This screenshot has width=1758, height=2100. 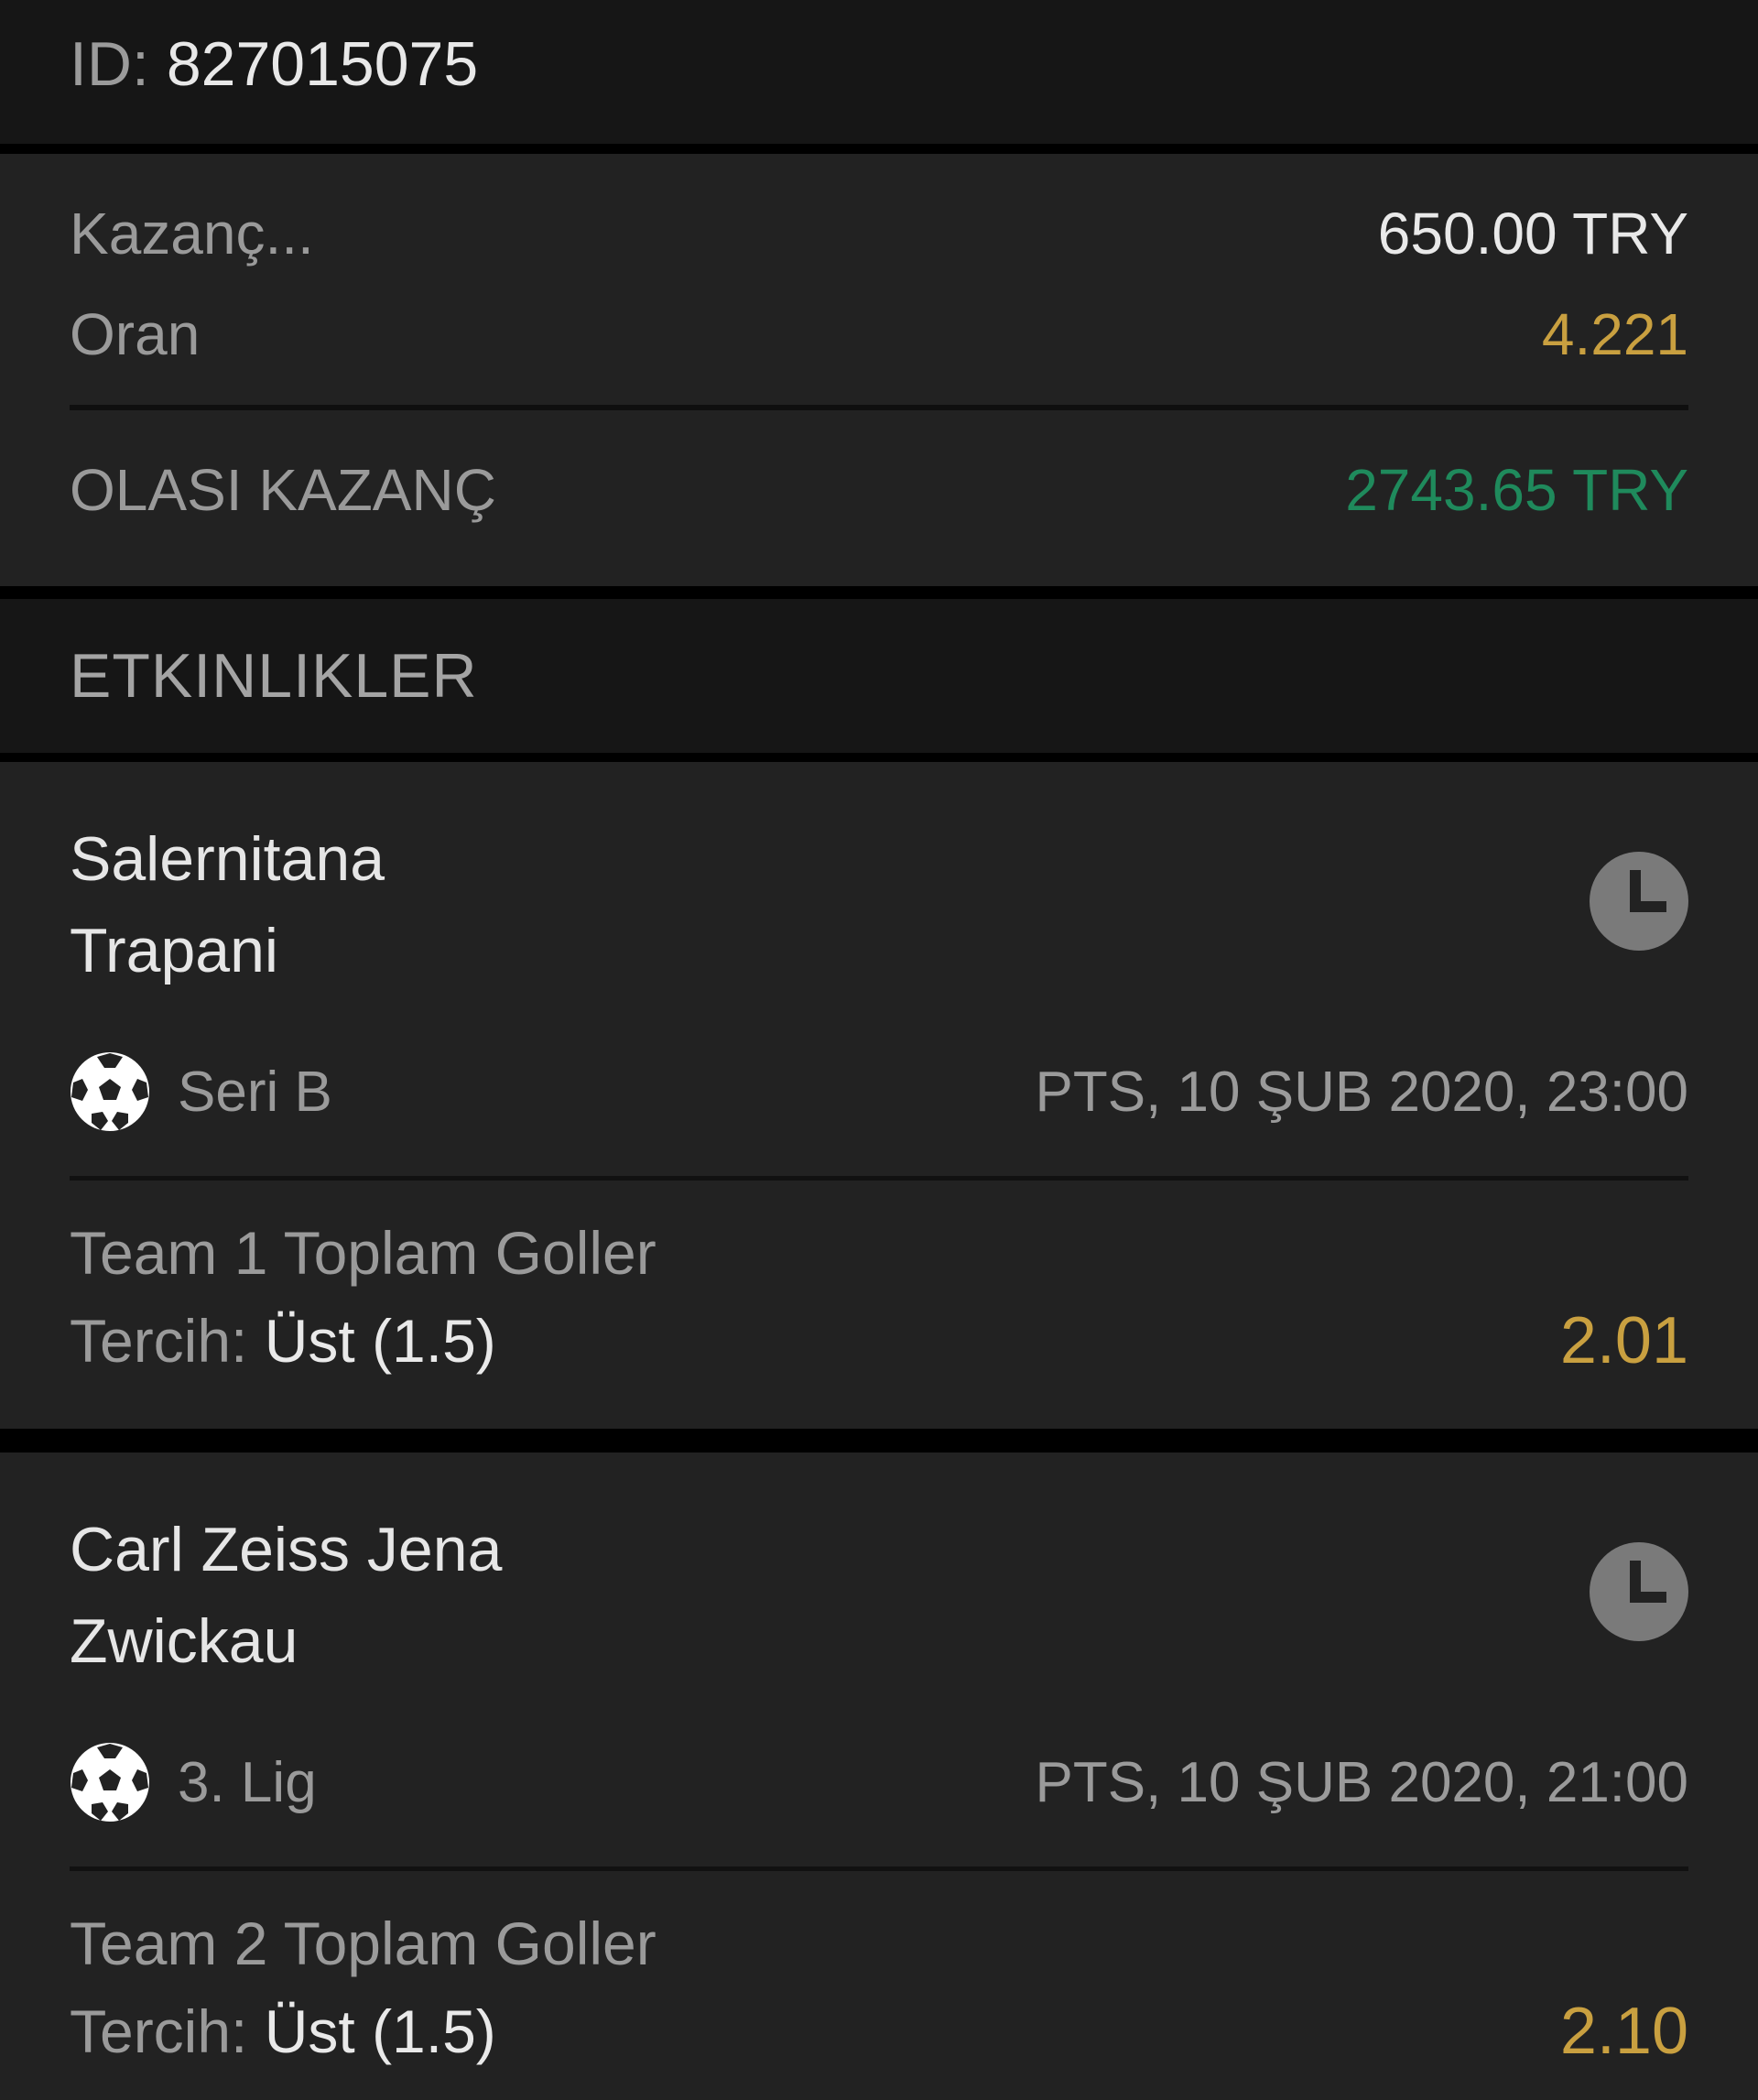 What do you see at coordinates (363, 1943) in the screenshot?
I see `market-name: Team 2 Toplam Goller` at bounding box center [363, 1943].